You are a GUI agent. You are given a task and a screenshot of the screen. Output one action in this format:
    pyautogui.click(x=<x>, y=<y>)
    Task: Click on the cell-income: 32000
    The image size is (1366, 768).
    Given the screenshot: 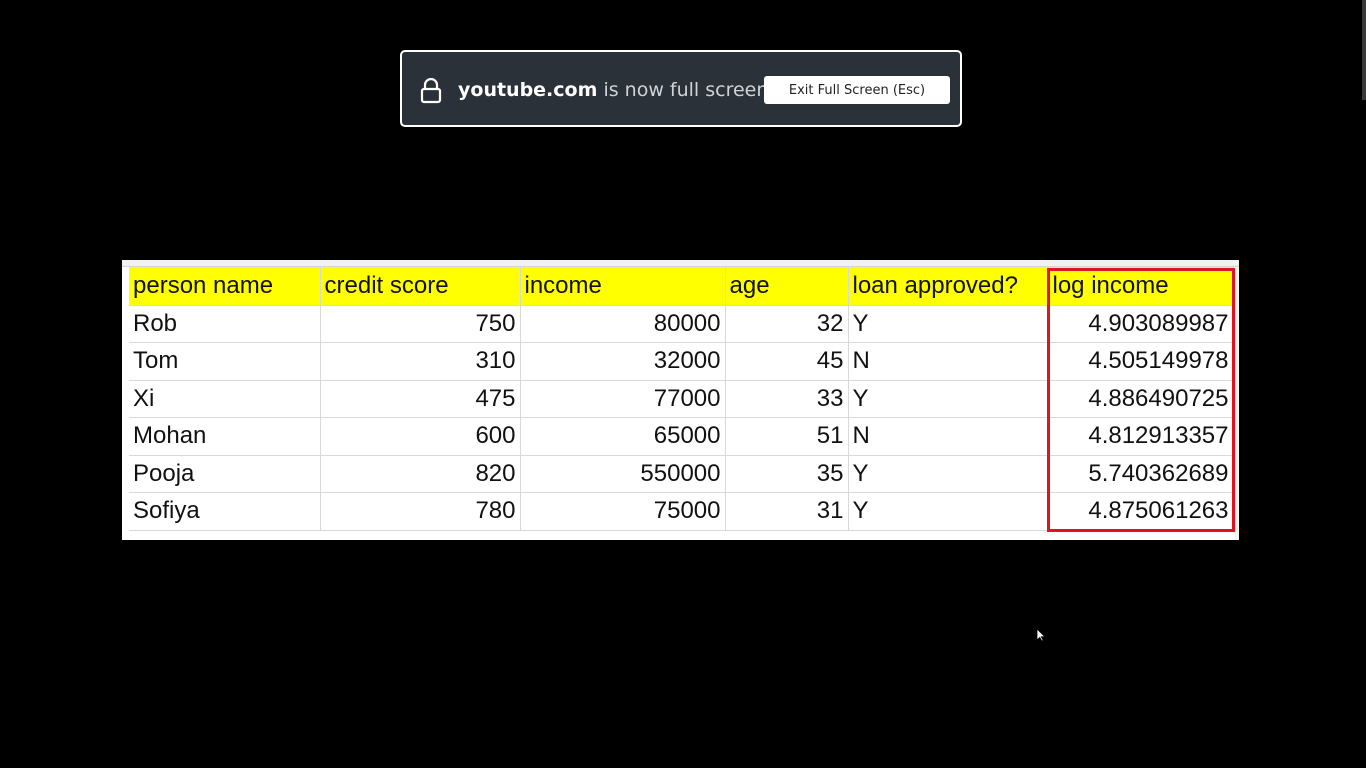 What is the action you would take?
    pyautogui.click(x=623, y=361)
    